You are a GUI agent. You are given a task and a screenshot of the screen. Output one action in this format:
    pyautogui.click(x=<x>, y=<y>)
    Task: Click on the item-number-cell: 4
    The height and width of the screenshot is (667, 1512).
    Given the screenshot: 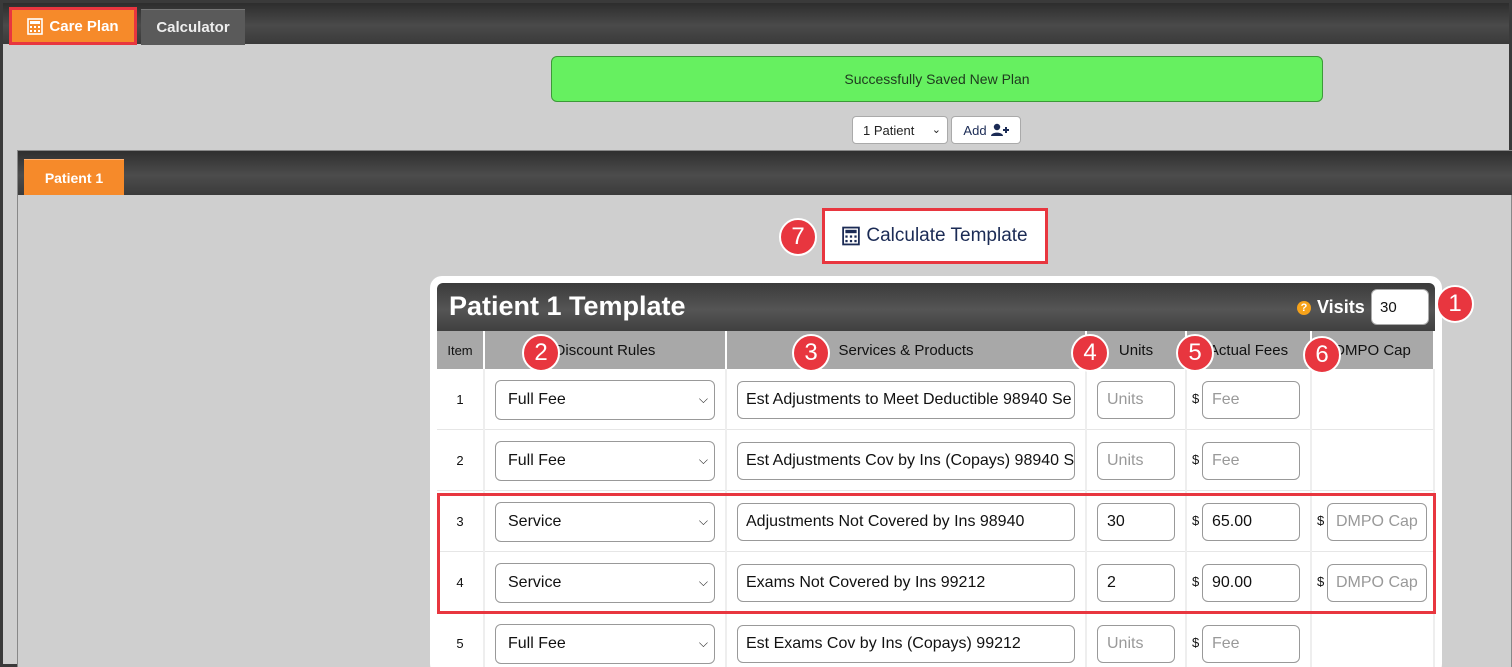 What is the action you would take?
    pyautogui.click(x=461, y=582)
    